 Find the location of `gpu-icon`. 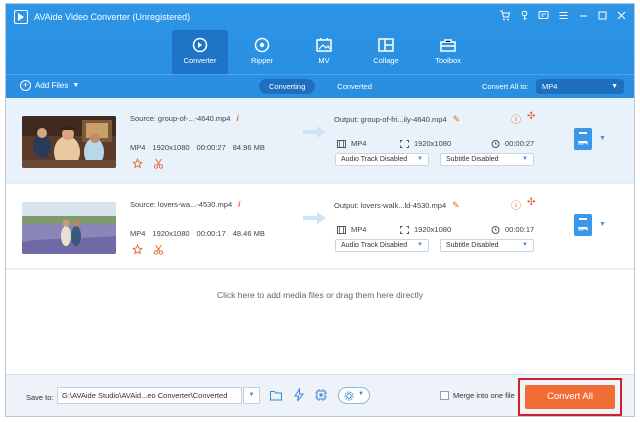

gpu-icon is located at coordinates (321, 395).